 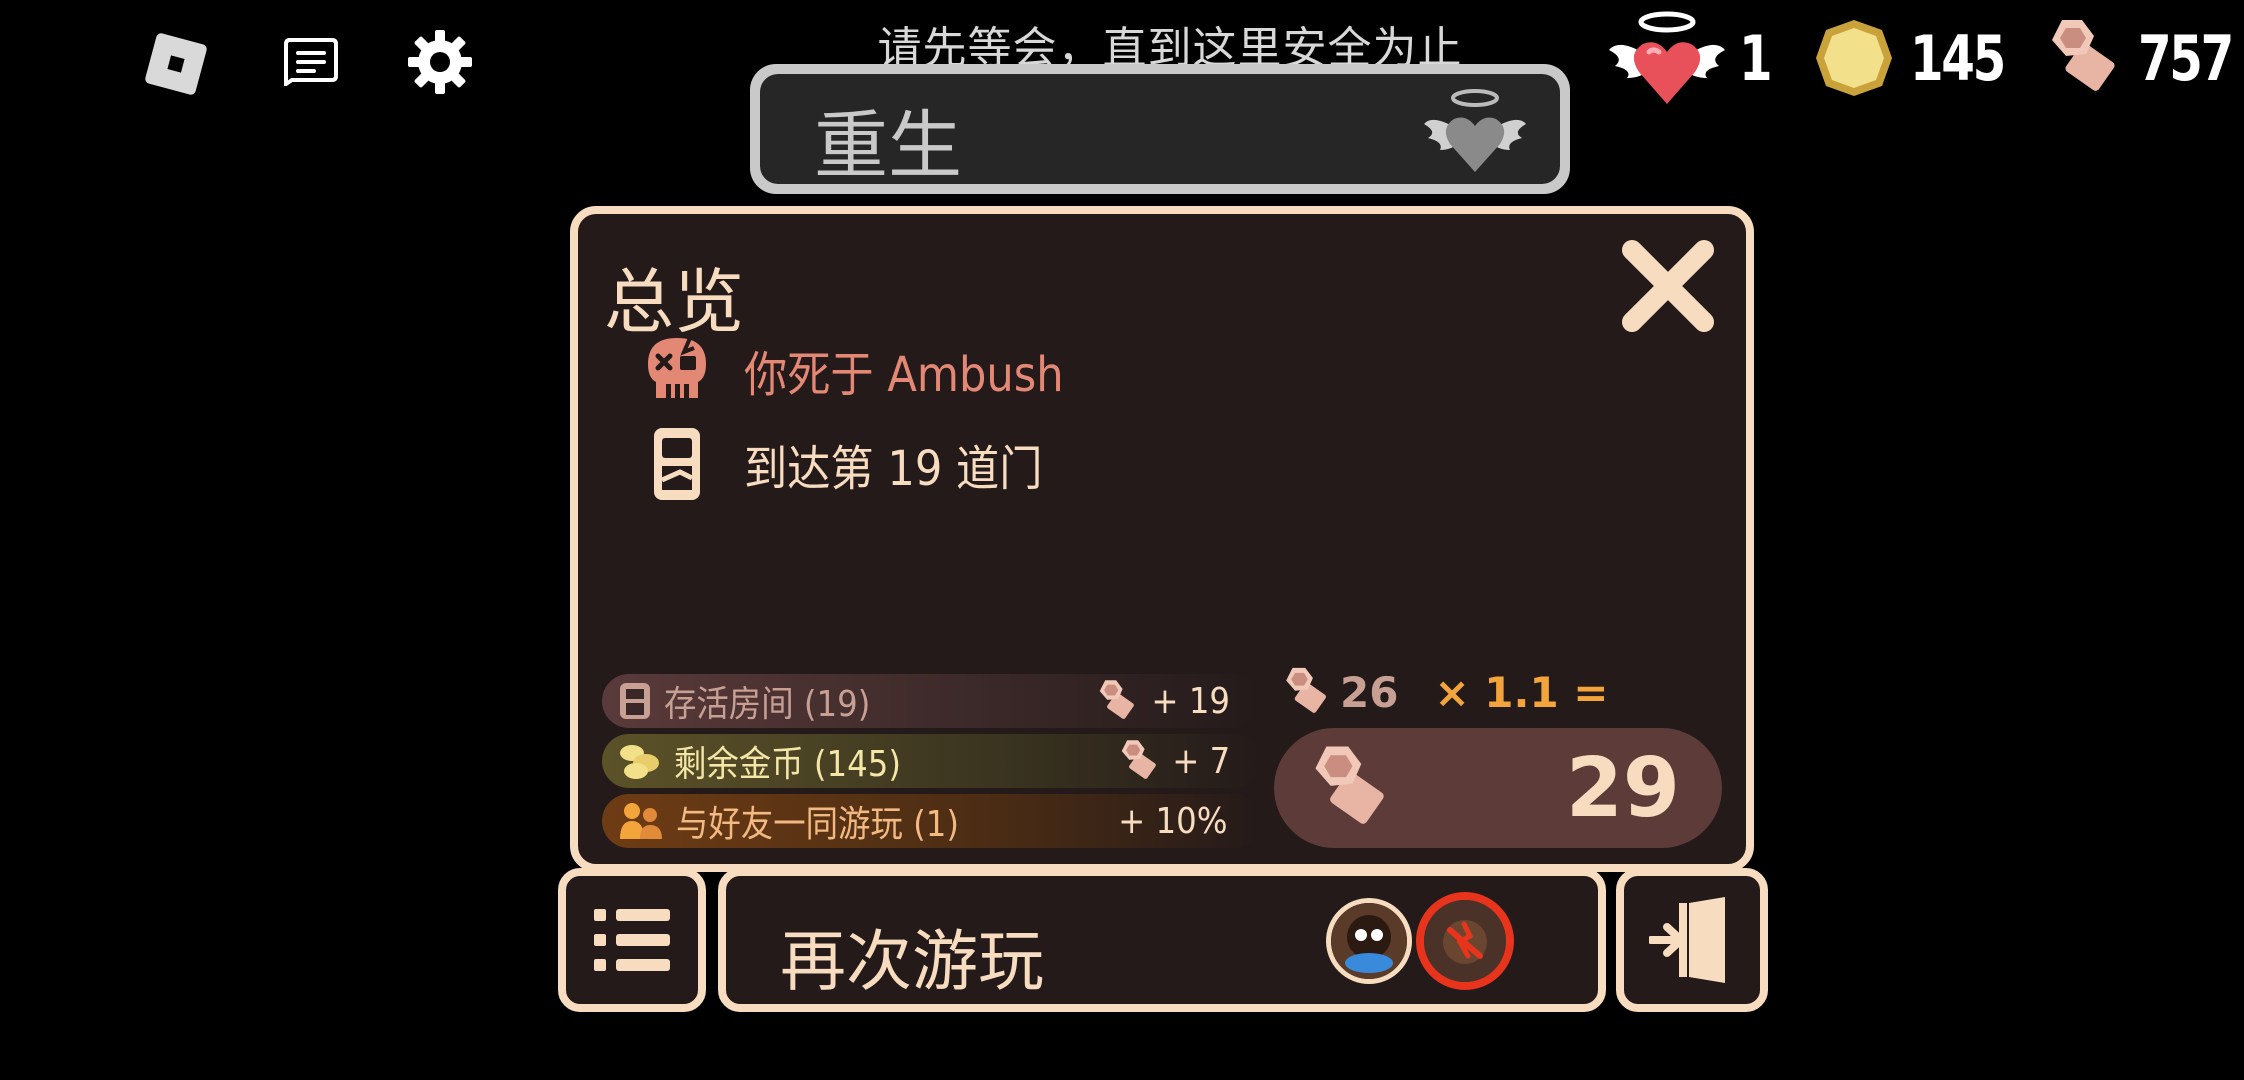 I want to click on bonus-row-gold: 剩余金币 (145) + 7, so click(x=932, y=761).